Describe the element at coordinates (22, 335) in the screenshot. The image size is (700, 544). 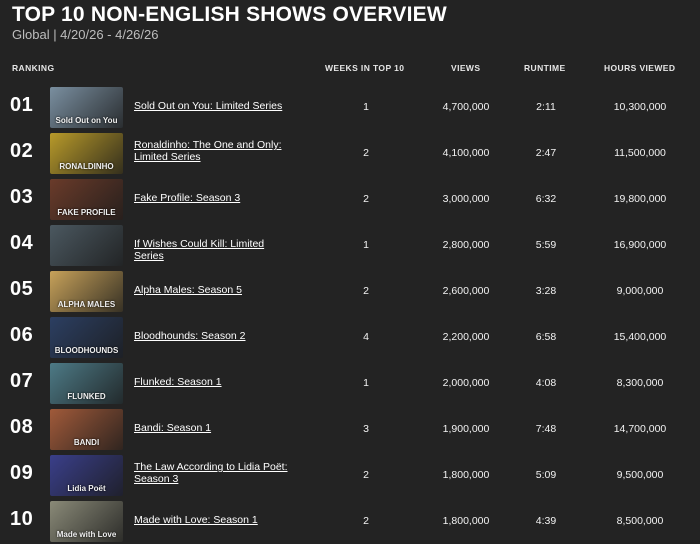
I see `rank-number: 06` at that location.